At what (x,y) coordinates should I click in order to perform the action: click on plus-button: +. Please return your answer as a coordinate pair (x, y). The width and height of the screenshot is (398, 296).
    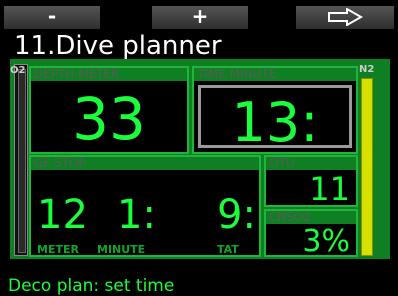
    Looking at the image, I should click on (200, 17).